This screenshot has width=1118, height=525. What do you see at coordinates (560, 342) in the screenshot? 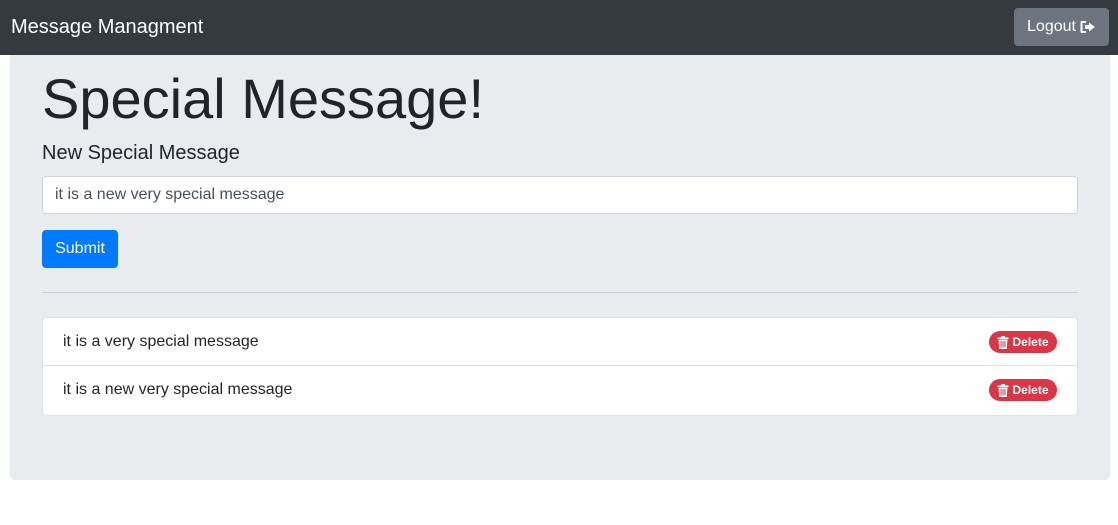
I see `list-item: it is a very special message Delete` at bounding box center [560, 342].